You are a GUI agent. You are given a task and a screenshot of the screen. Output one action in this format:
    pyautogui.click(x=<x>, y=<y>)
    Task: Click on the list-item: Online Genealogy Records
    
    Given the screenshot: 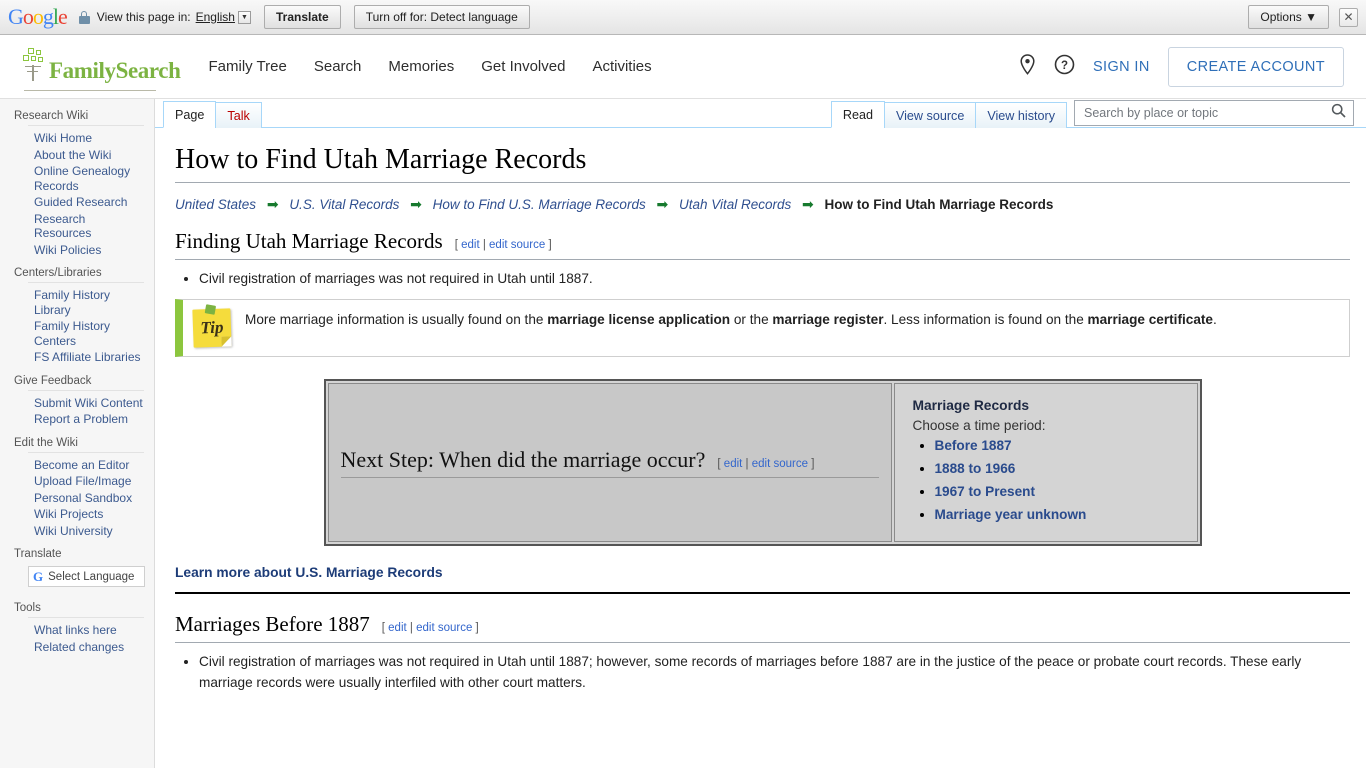 What is the action you would take?
    pyautogui.click(x=86, y=178)
    